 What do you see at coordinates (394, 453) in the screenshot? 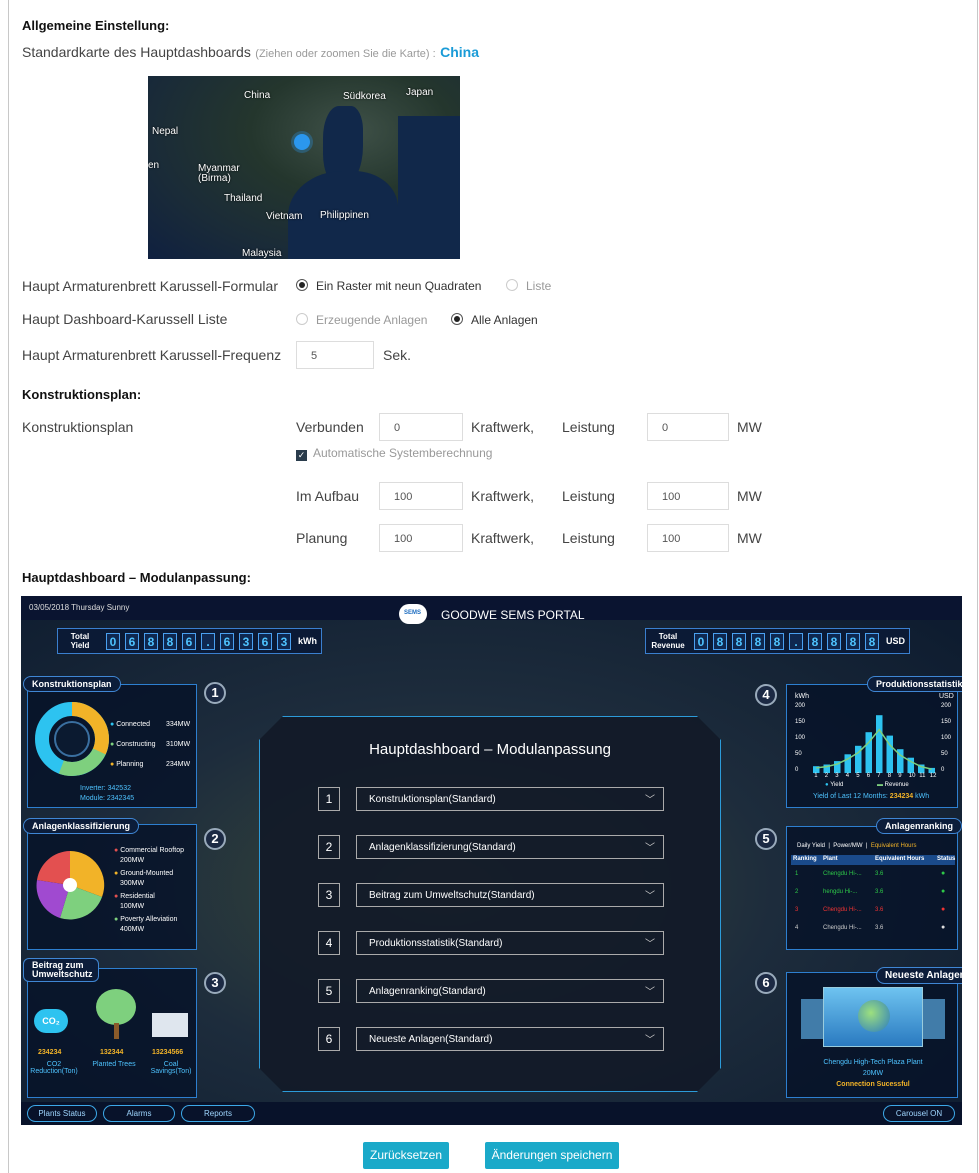
I see `auto-calc-checkbox: ✓ Automatische Systemberechnung` at bounding box center [394, 453].